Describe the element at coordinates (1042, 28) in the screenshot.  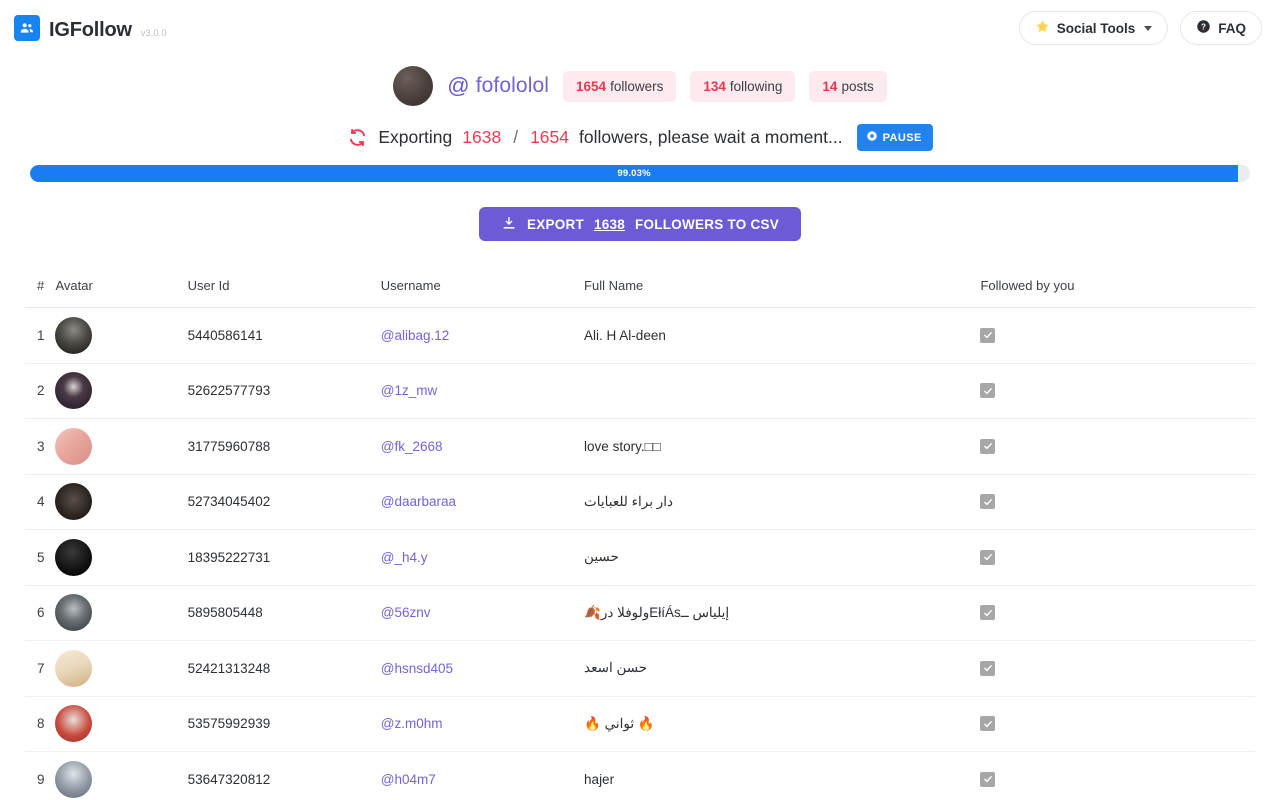
I see `star-icon` at that location.